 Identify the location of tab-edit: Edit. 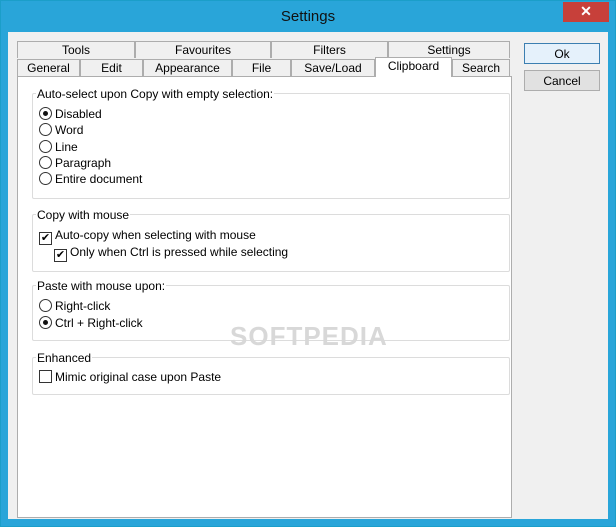
(111, 67).